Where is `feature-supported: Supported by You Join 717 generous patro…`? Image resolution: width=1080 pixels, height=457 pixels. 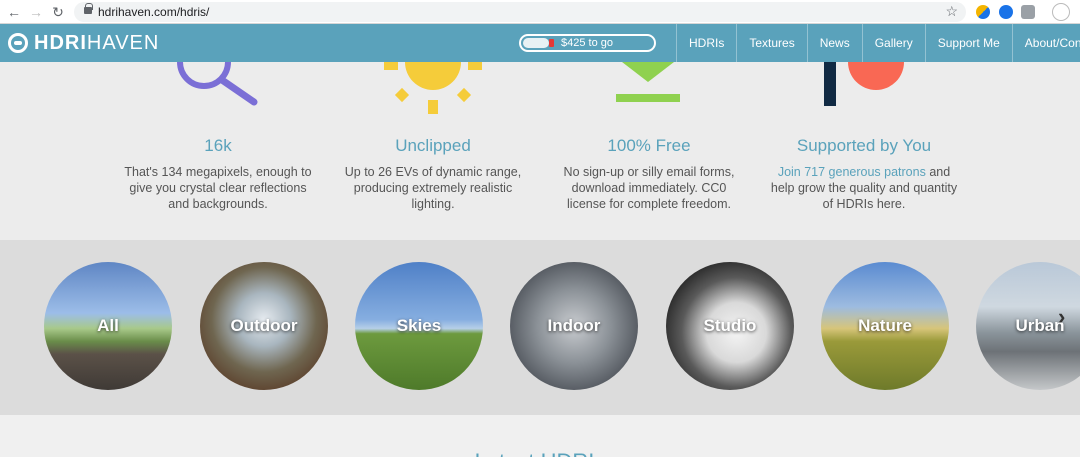
feature-supported: Supported by You Join 717 generous patro… is located at coordinates (864, 174).